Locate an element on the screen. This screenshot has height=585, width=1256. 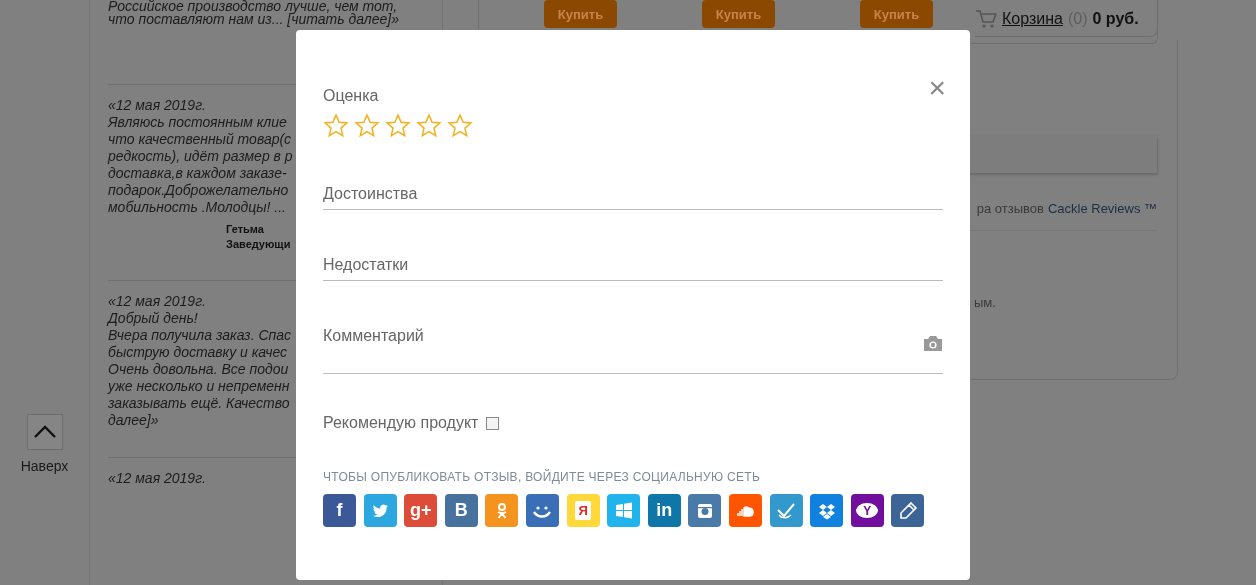
close-button: × is located at coordinates (937, 88).